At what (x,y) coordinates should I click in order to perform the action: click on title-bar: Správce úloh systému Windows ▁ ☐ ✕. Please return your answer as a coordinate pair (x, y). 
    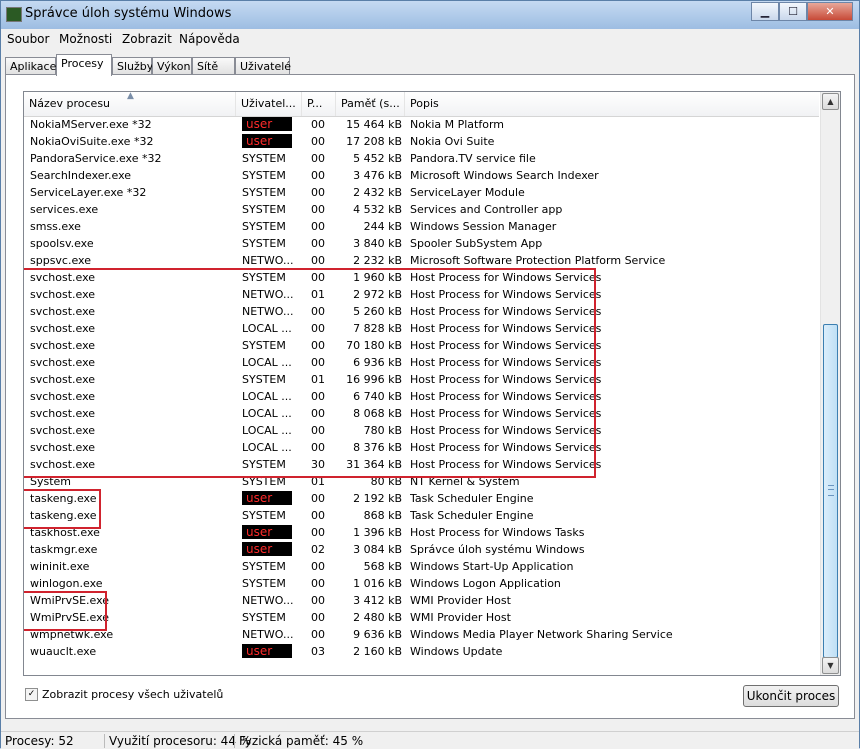
    Looking at the image, I should click on (430, 15).